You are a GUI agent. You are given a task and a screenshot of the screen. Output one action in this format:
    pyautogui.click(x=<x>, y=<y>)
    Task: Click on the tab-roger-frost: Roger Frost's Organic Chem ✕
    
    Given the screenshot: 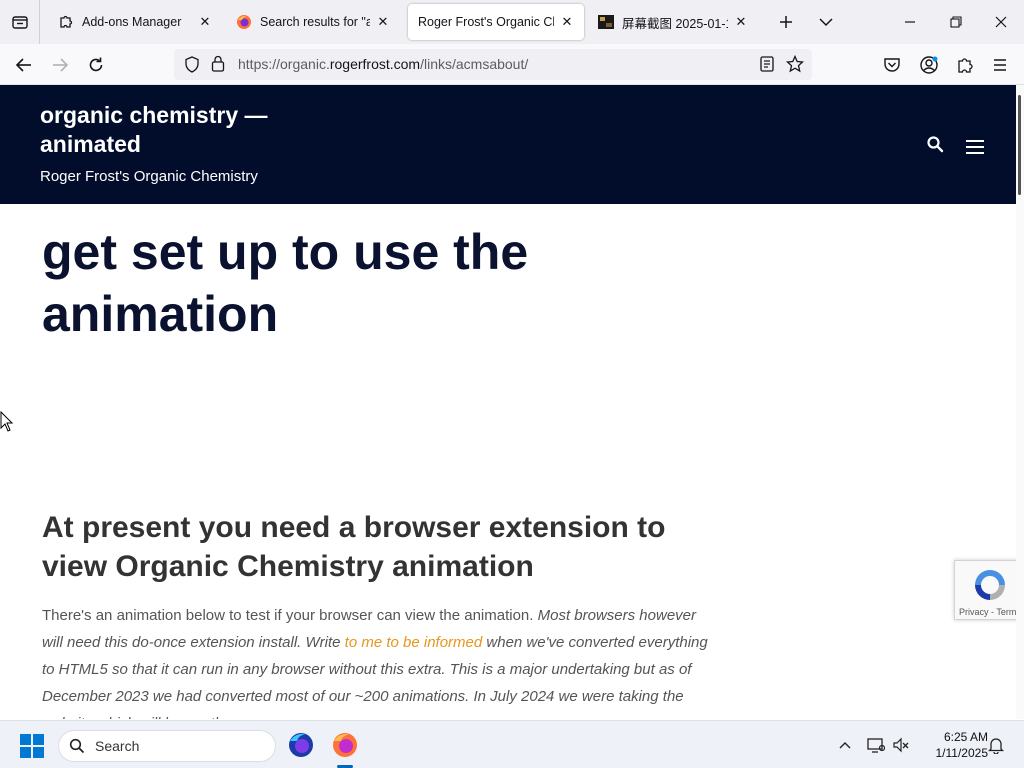 What is the action you would take?
    pyautogui.click(x=496, y=22)
    